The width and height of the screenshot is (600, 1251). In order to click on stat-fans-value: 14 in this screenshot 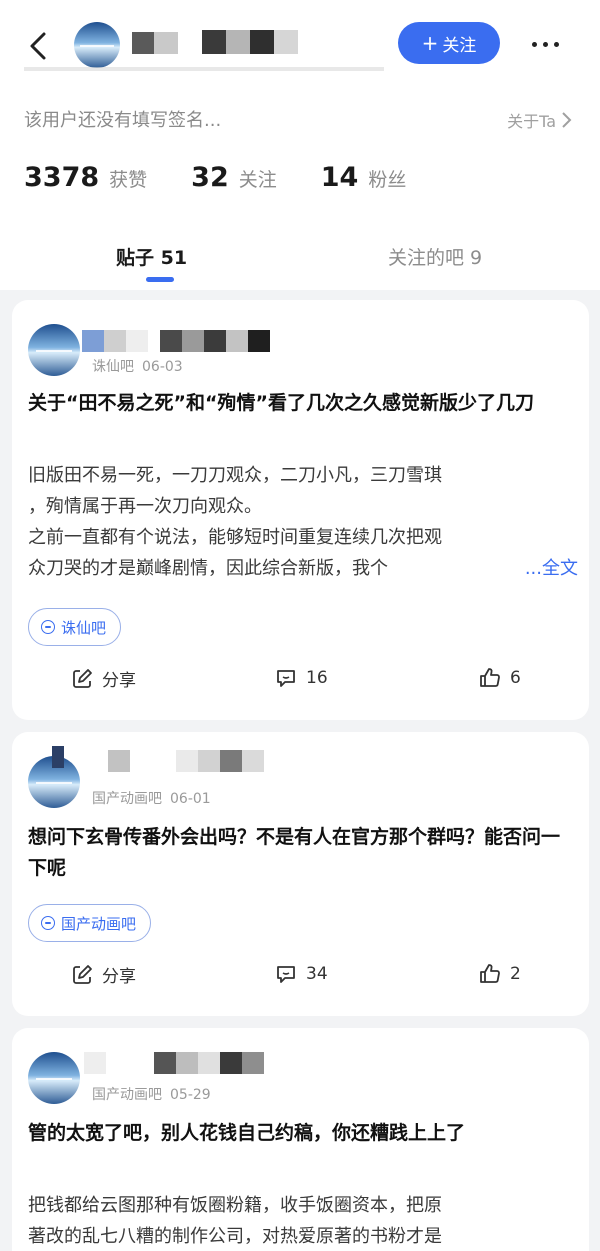, I will do `click(339, 177)`.